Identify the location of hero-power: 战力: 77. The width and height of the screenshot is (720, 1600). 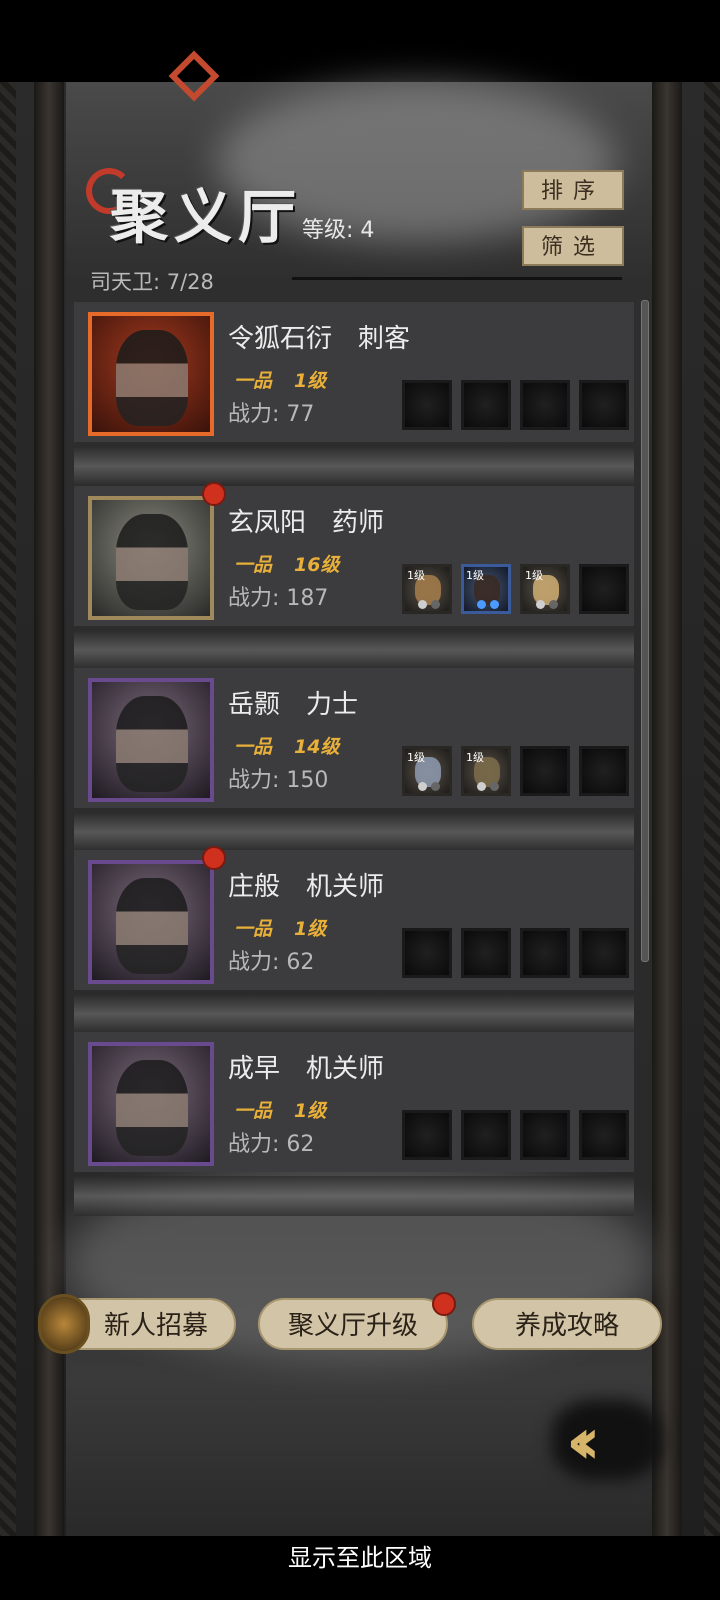
(271, 414).